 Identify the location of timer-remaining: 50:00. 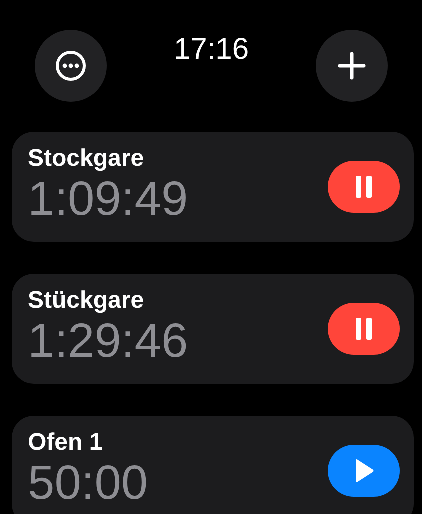
(88, 484).